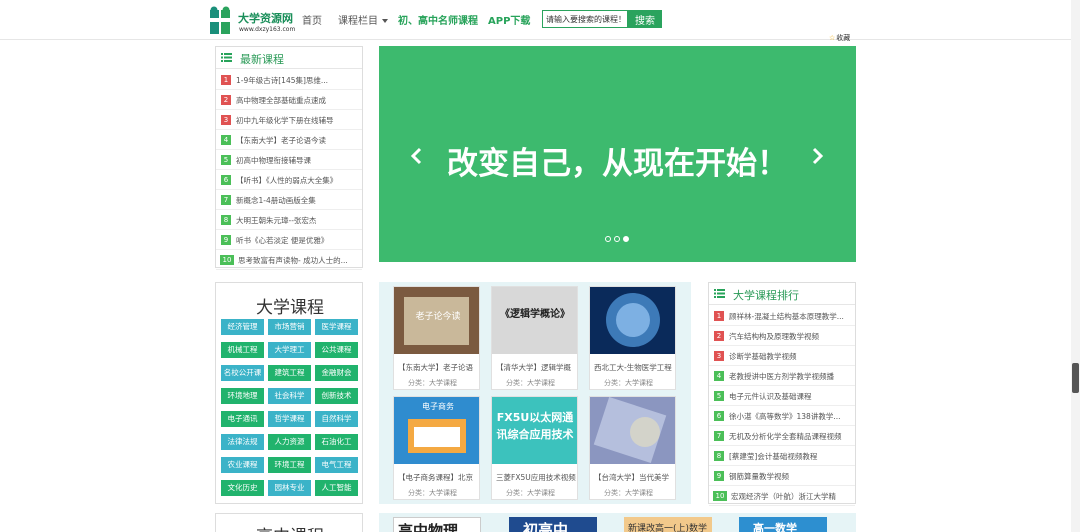 The width and height of the screenshot is (1080, 532). What do you see at coordinates (289, 373) in the screenshot?
I see `category-tag: 建筑工程` at bounding box center [289, 373].